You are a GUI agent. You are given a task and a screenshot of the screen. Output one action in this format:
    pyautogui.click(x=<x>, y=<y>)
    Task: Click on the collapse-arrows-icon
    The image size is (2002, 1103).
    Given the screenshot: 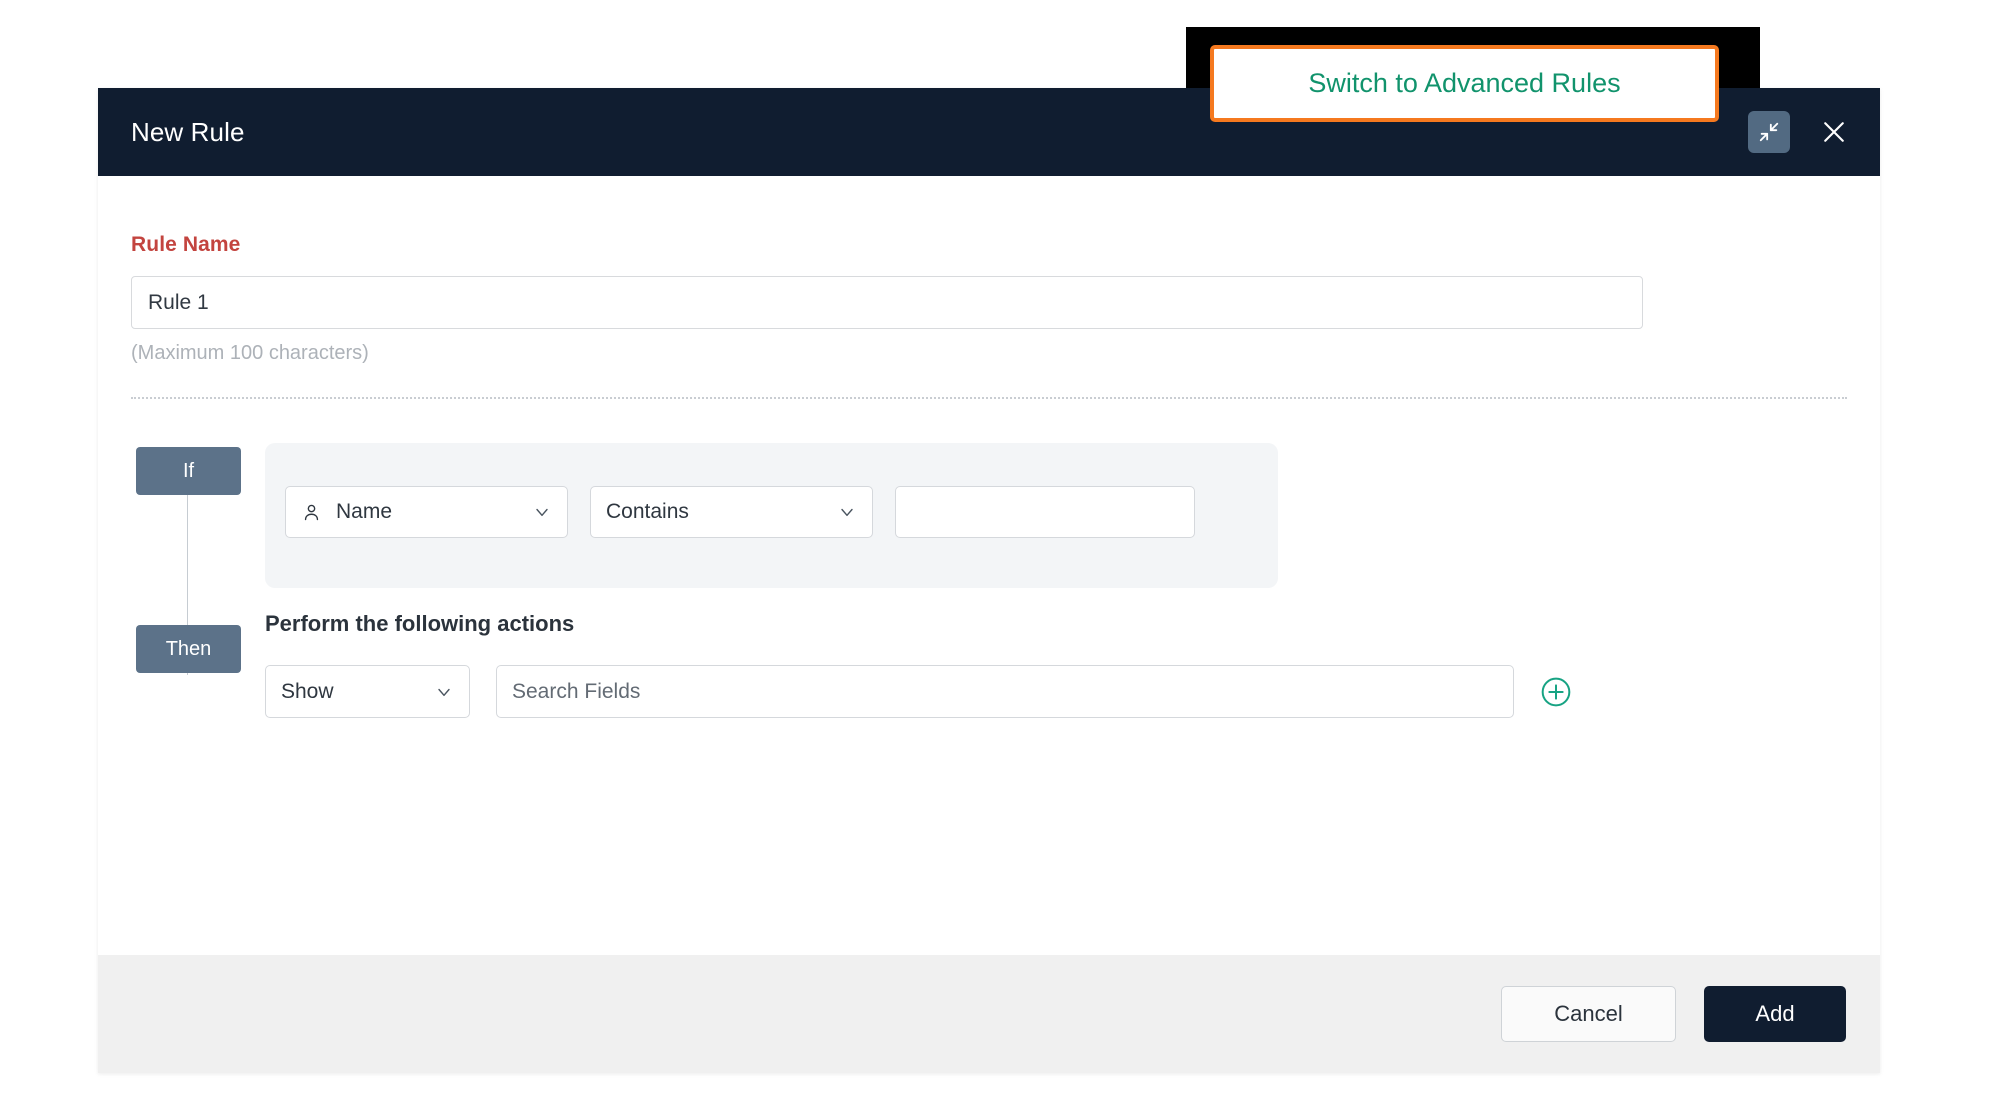 What is the action you would take?
    pyautogui.click(x=1769, y=132)
    